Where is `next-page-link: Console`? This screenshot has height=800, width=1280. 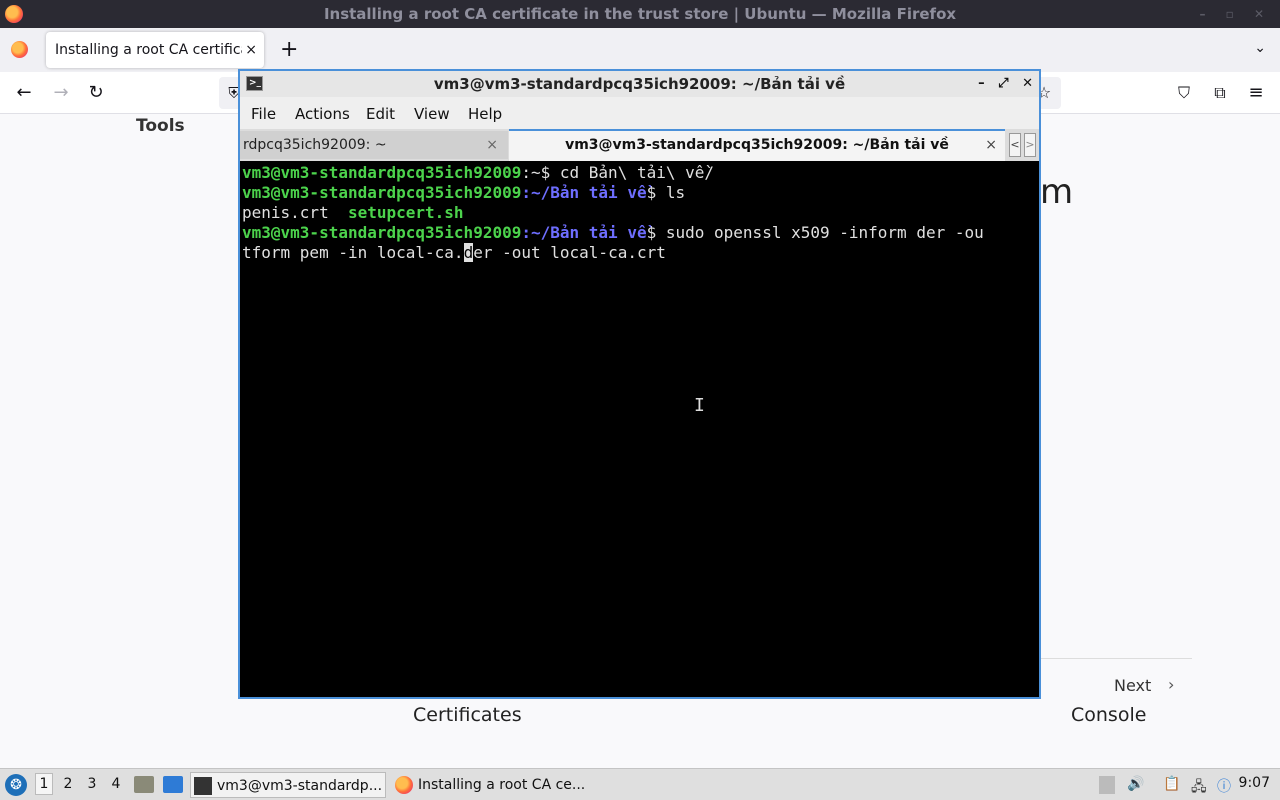
next-page-link: Console is located at coordinates (1108, 715).